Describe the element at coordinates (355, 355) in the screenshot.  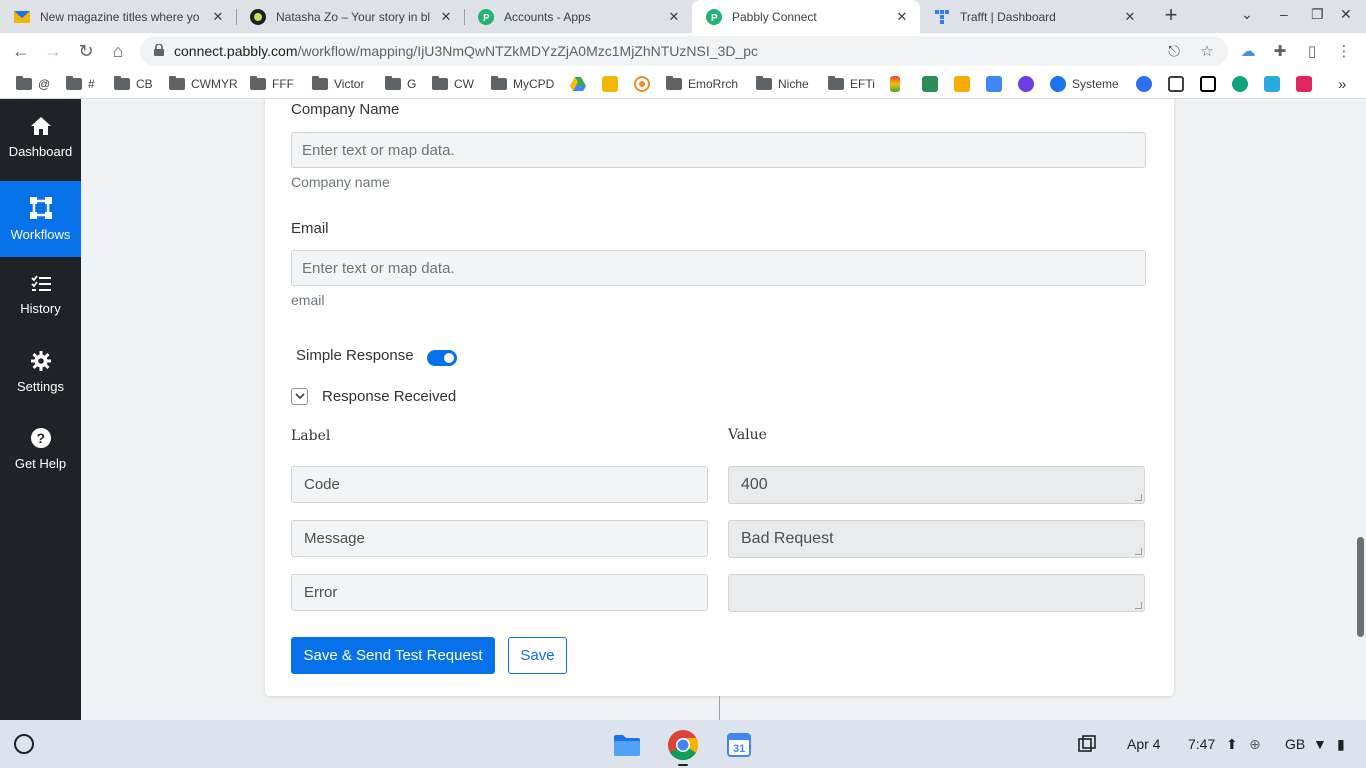
I see `simple-response-label: Simple Response` at that location.